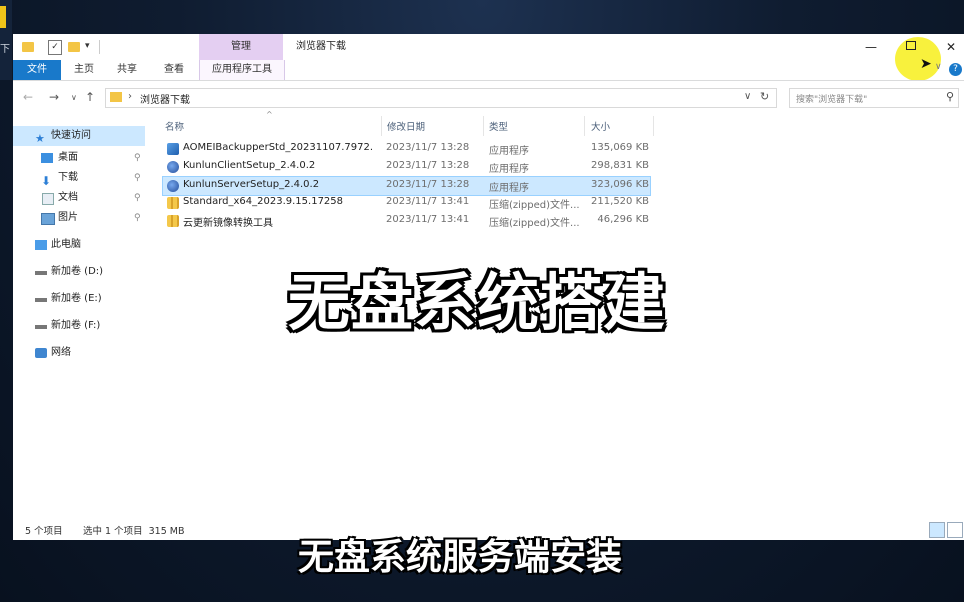 The image size is (964, 602). I want to click on sidebar-item-drive-d: 新加卷 (D:), so click(79, 272).